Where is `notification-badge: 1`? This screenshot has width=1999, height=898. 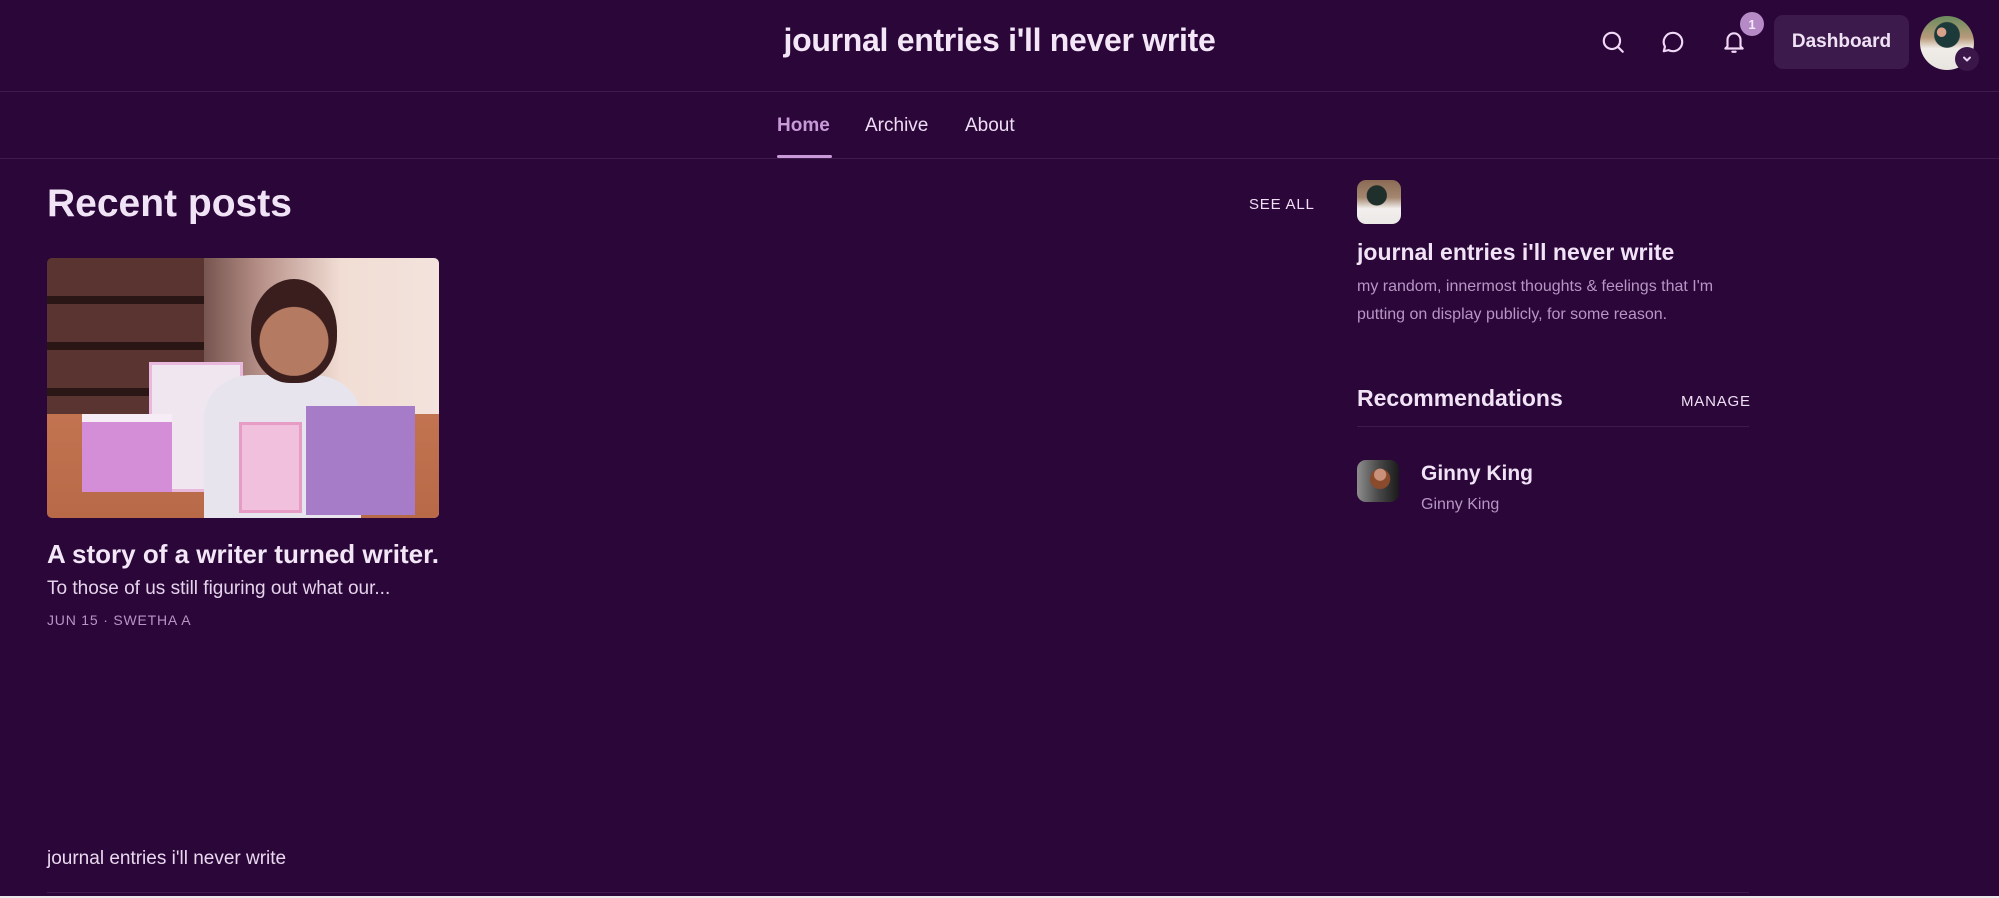 notification-badge: 1 is located at coordinates (1752, 24).